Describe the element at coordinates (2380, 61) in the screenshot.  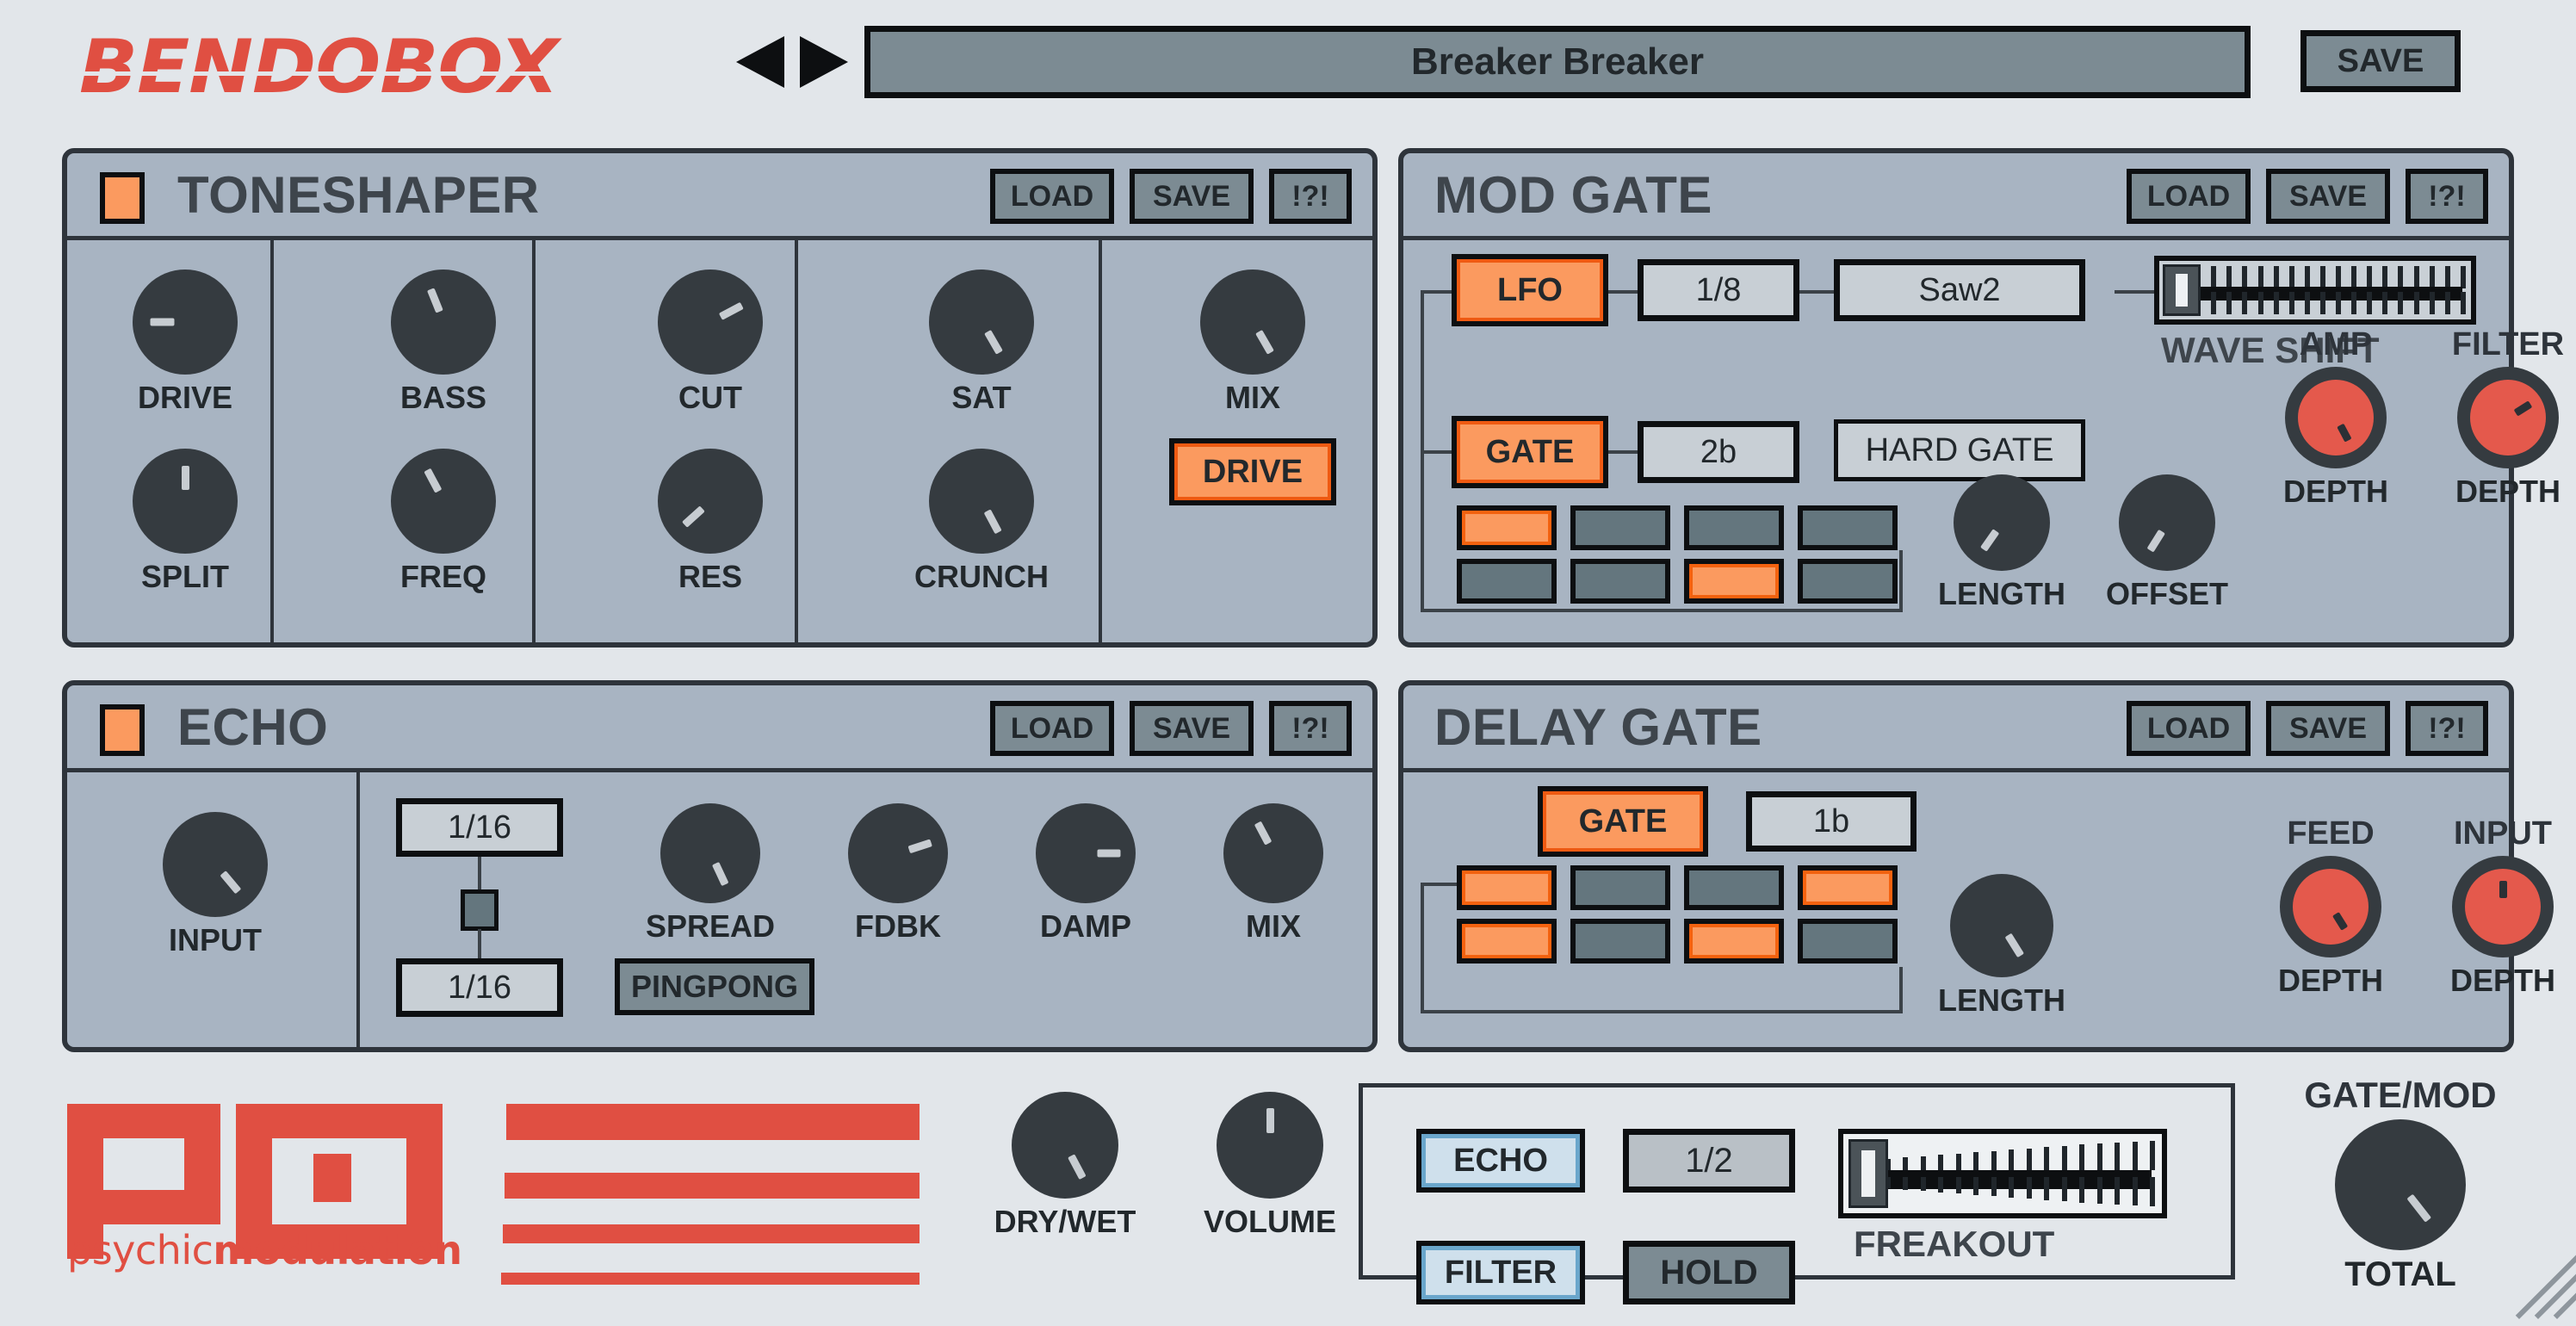
I see `preset-save-button: SAVE` at that location.